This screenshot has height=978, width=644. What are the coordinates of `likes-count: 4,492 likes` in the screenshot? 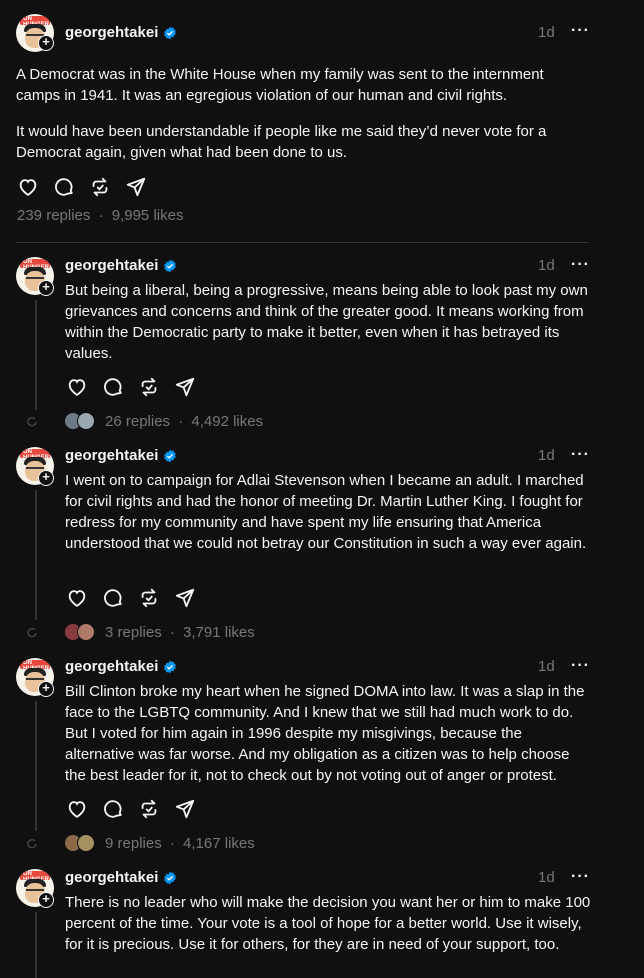 It's located at (227, 421).